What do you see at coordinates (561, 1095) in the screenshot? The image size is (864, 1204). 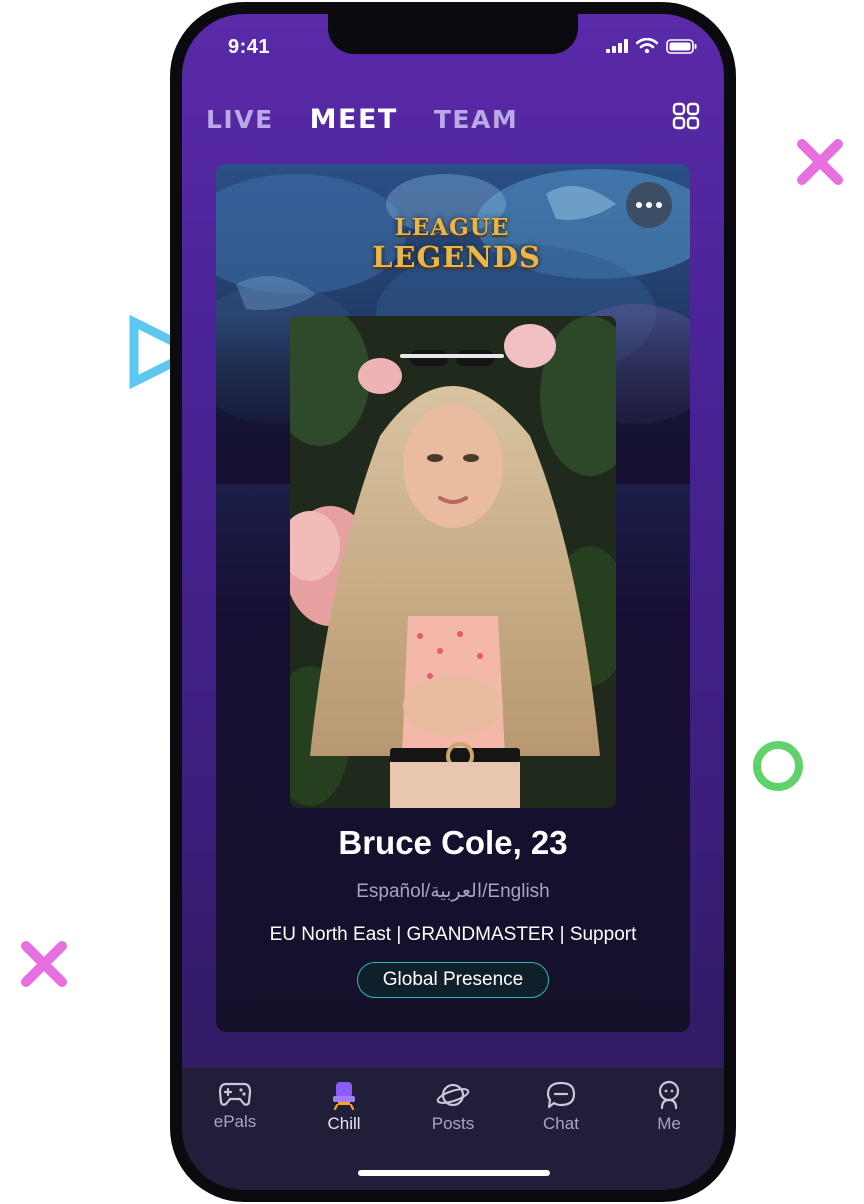 I see `chat-icon` at bounding box center [561, 1095].